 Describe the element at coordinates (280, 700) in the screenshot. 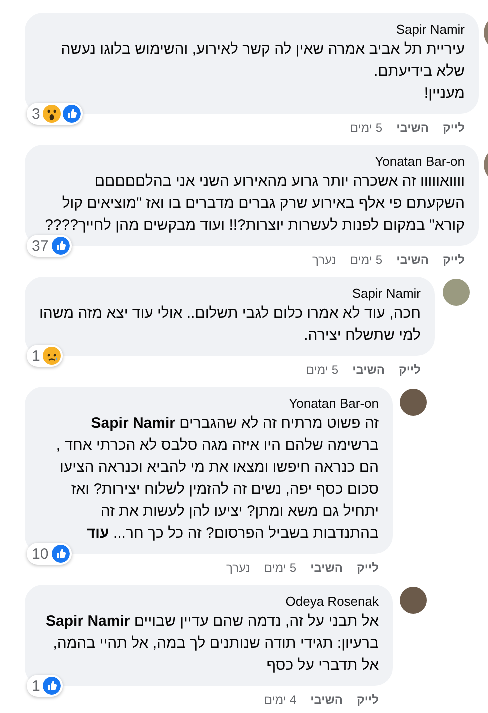

I see `comment-time: 4 ימים` at that location.